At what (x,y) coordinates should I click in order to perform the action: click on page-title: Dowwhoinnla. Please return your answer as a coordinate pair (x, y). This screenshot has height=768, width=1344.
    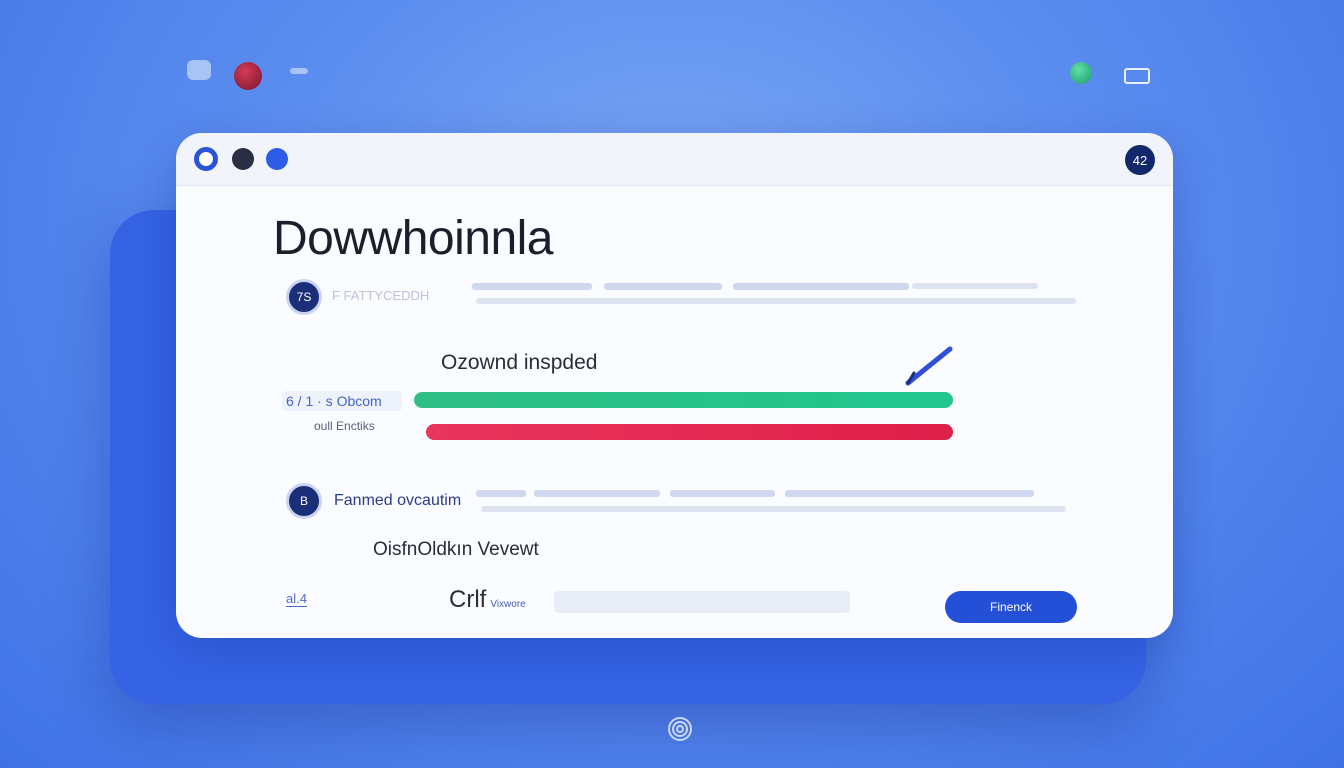
    Looking at the image, I should click on (413, 238).